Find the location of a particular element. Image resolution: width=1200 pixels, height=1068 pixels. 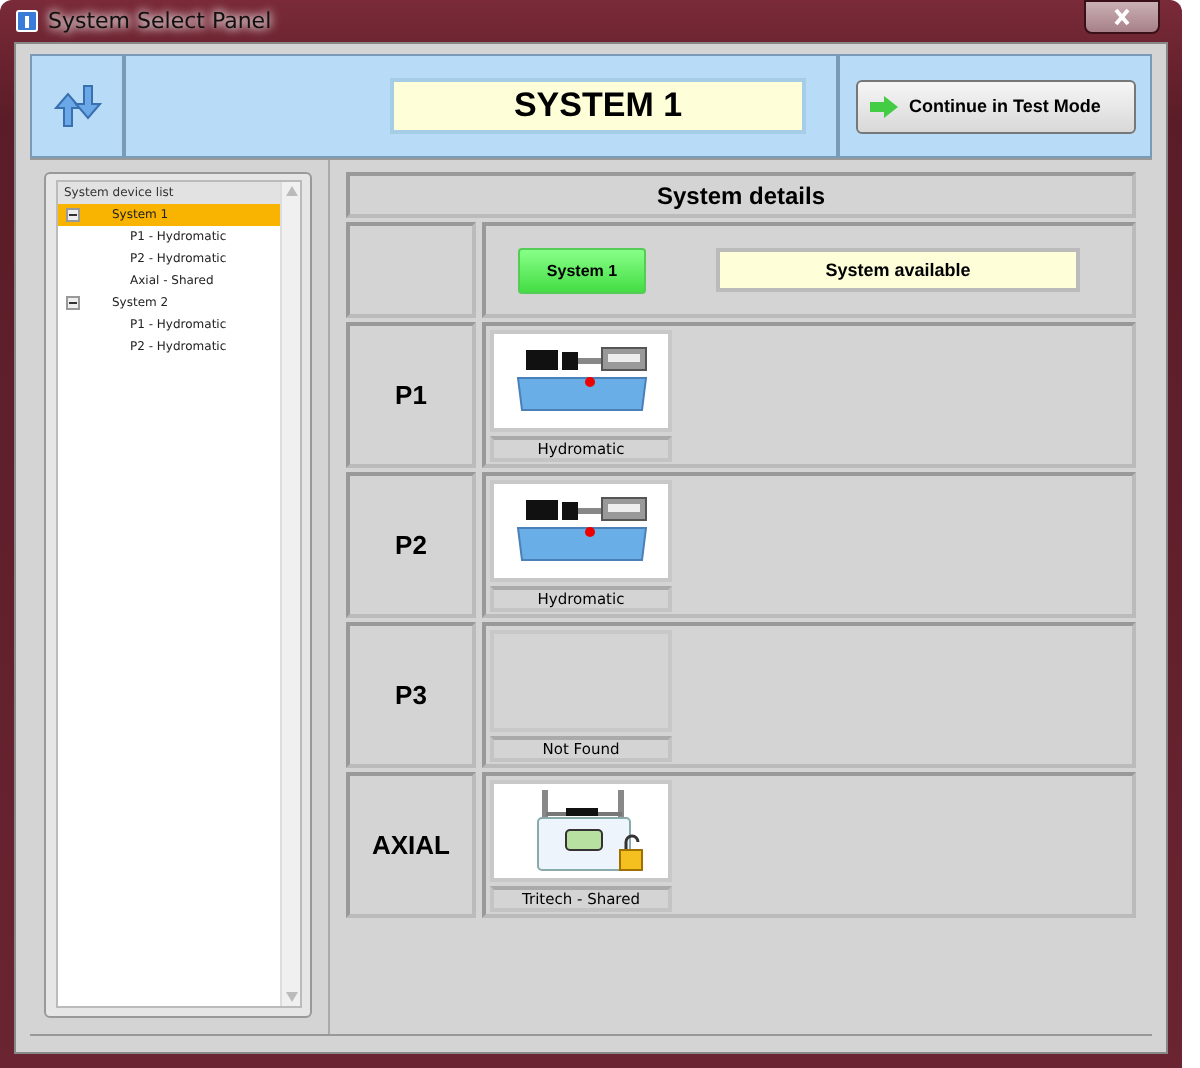

row-label: AXIAL is located at coordinates (411, 845).